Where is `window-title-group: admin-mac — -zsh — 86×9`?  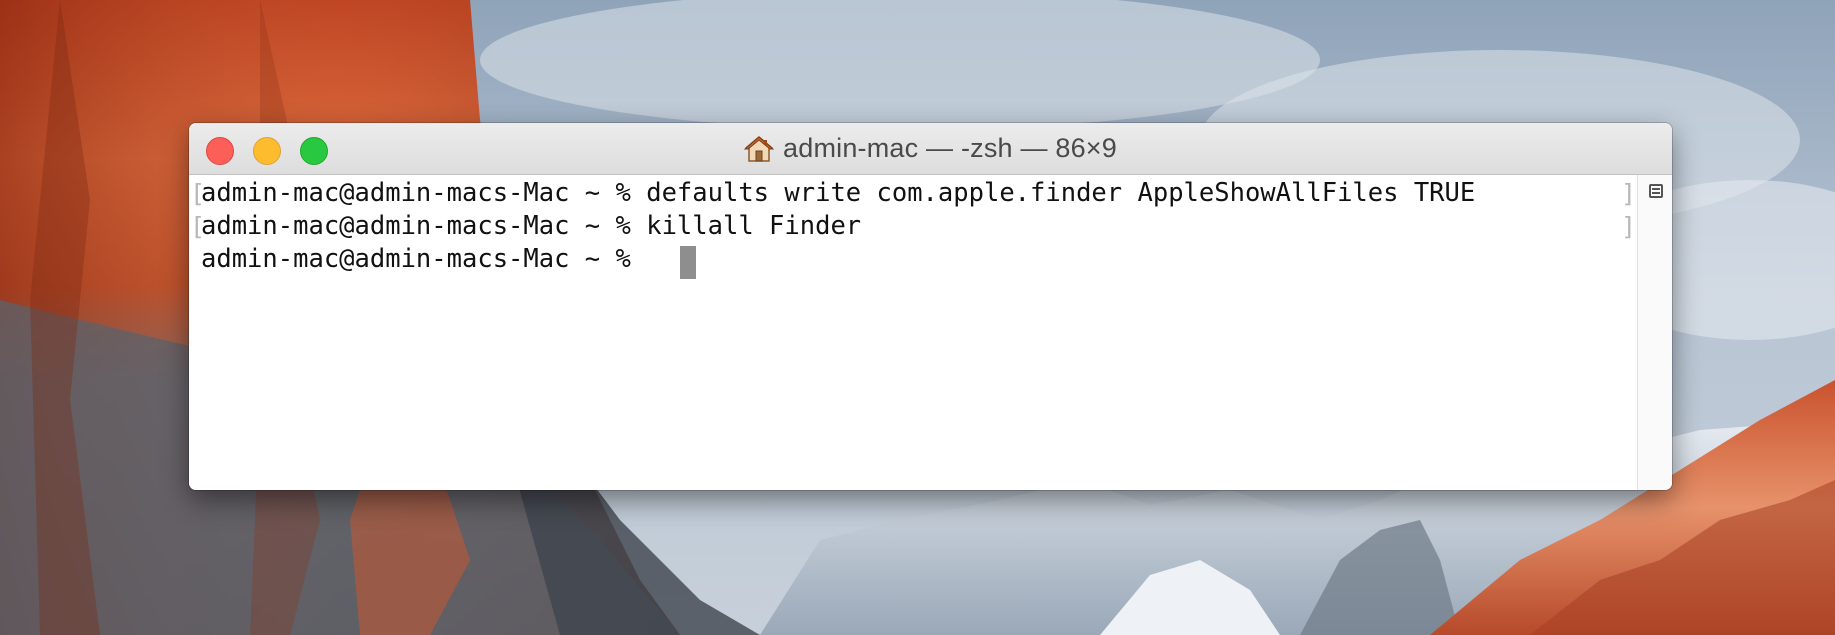 window-title-group: admin-mac — -zsh — 86×9 is located at coordinates (930, 148).